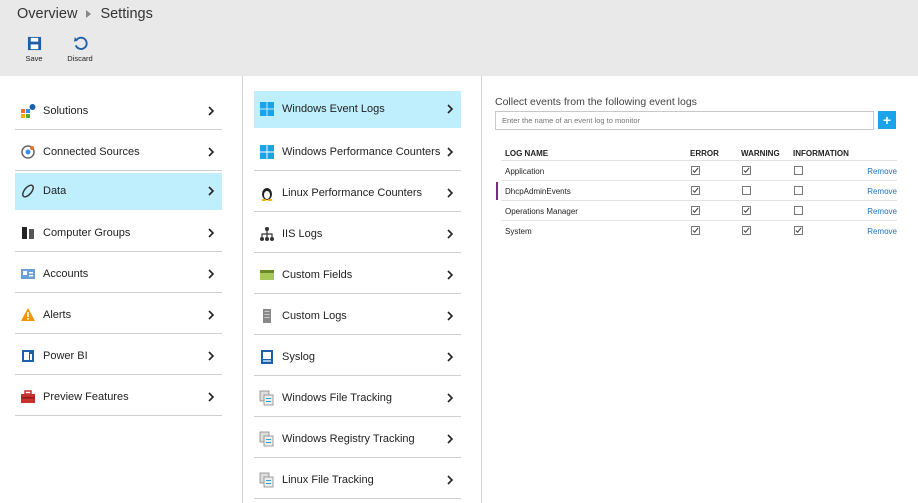 This screenshot has width=918, height=503. I want to click on nav-item-label: Accounts, so click(66, 274).